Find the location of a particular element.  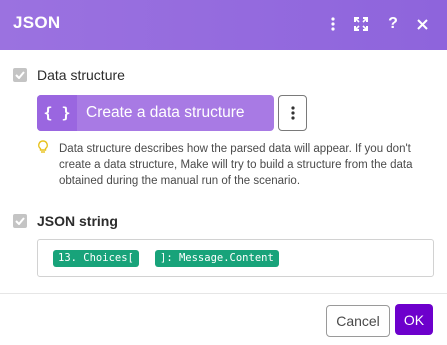

json-string-checkbox is located at coordinates (20, 221).